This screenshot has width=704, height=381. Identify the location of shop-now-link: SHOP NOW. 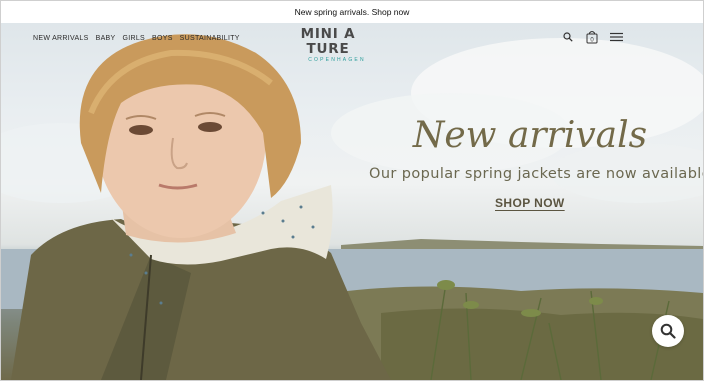
(530, 203).